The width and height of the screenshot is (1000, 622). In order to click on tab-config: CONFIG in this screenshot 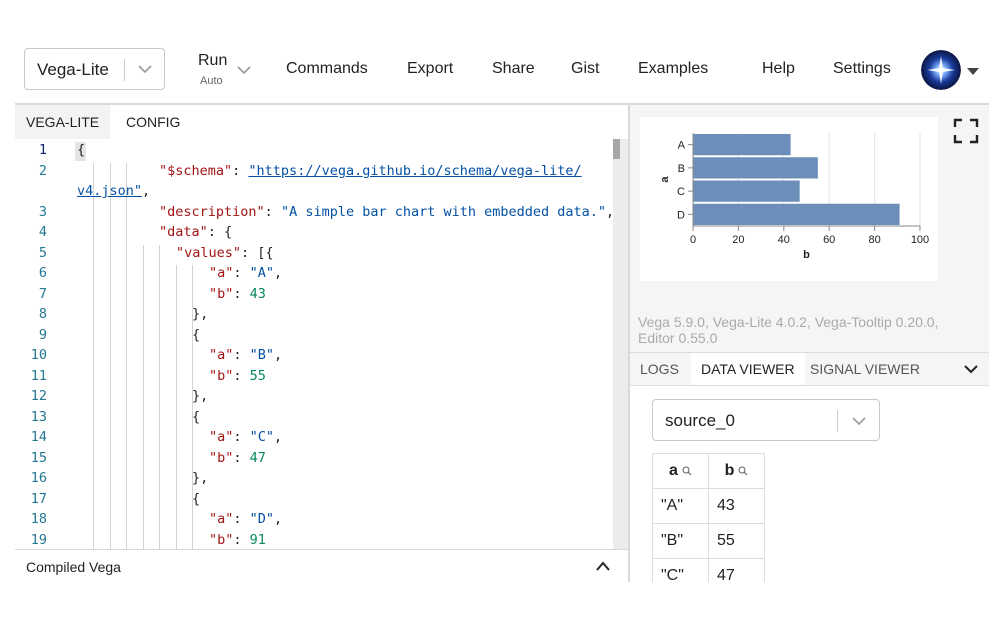, I will do `click(153, 122)`.